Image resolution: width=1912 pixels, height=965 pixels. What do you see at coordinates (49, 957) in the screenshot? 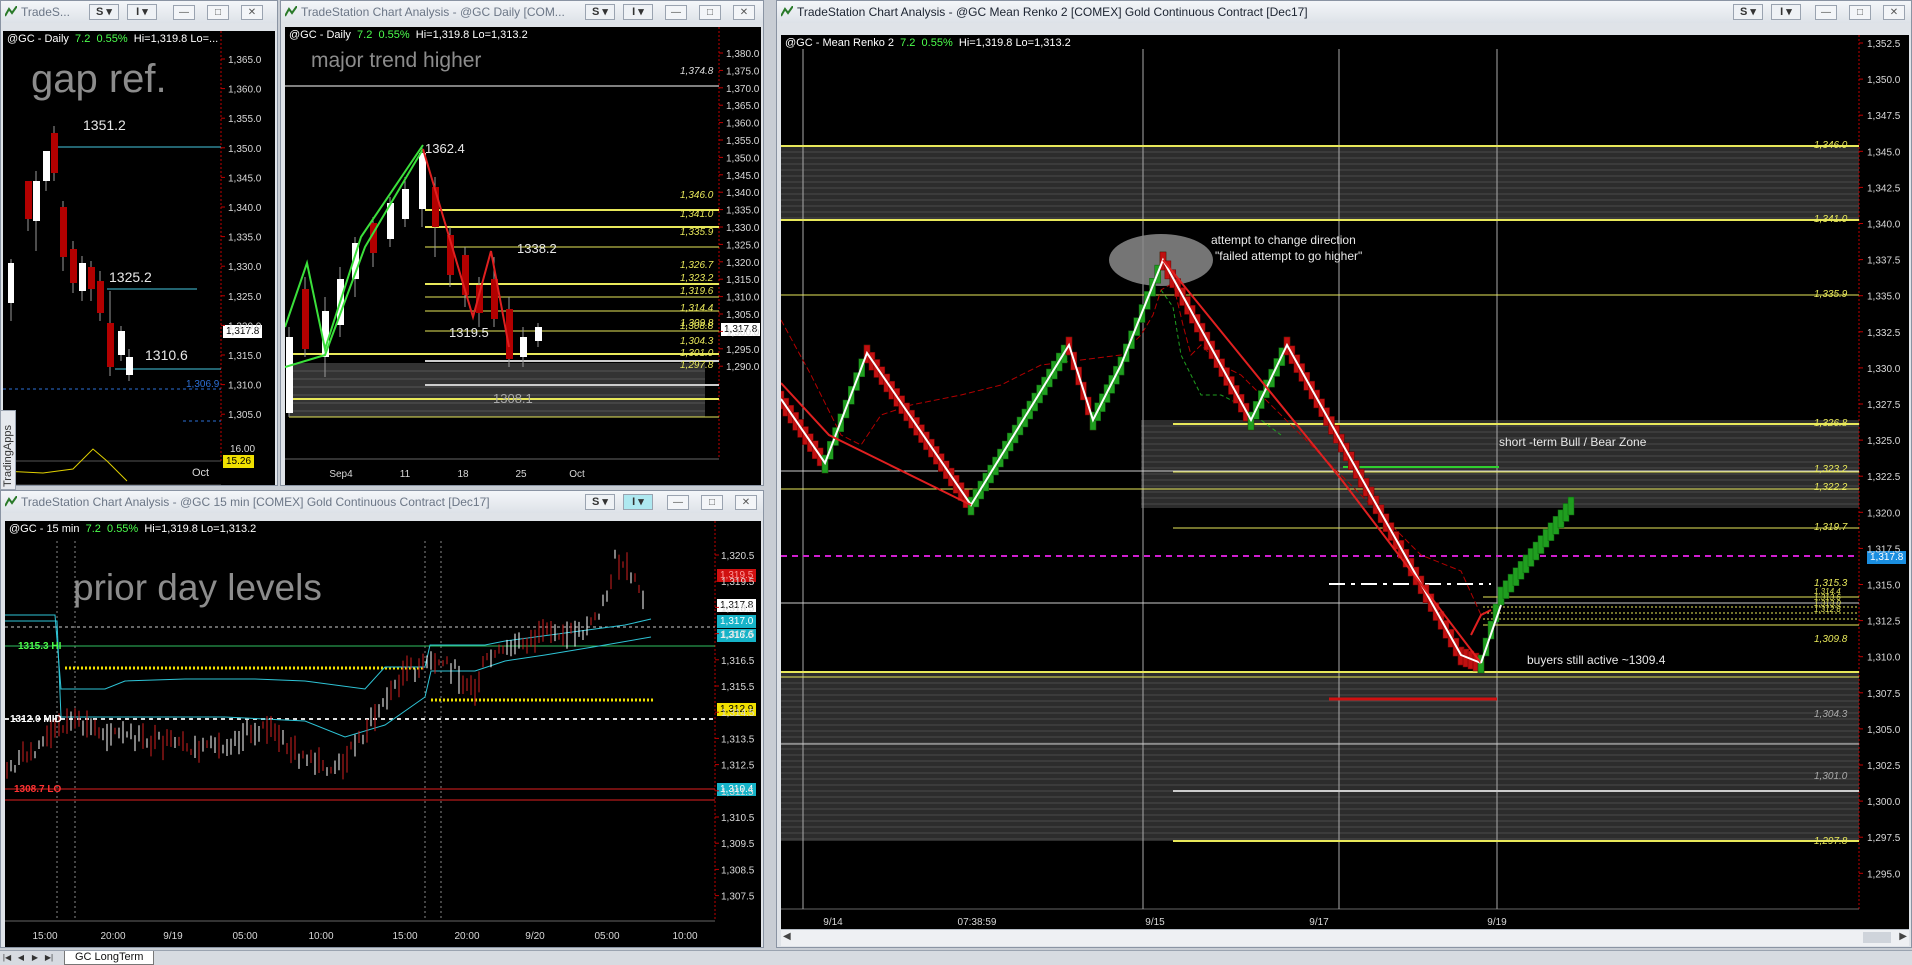
I see `last-sheet-icon: ▶|` at bounding box center [49, 957].